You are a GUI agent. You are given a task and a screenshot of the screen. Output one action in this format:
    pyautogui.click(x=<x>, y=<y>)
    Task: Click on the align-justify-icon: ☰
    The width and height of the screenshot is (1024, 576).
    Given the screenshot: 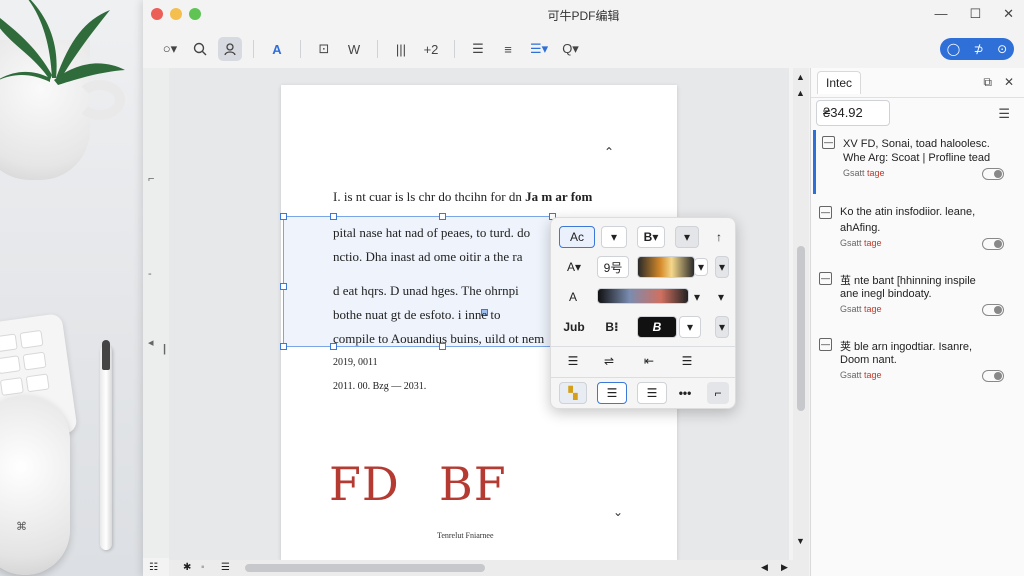 What is the action you would take?
    pyautogui.click(x=687, y=361)
    